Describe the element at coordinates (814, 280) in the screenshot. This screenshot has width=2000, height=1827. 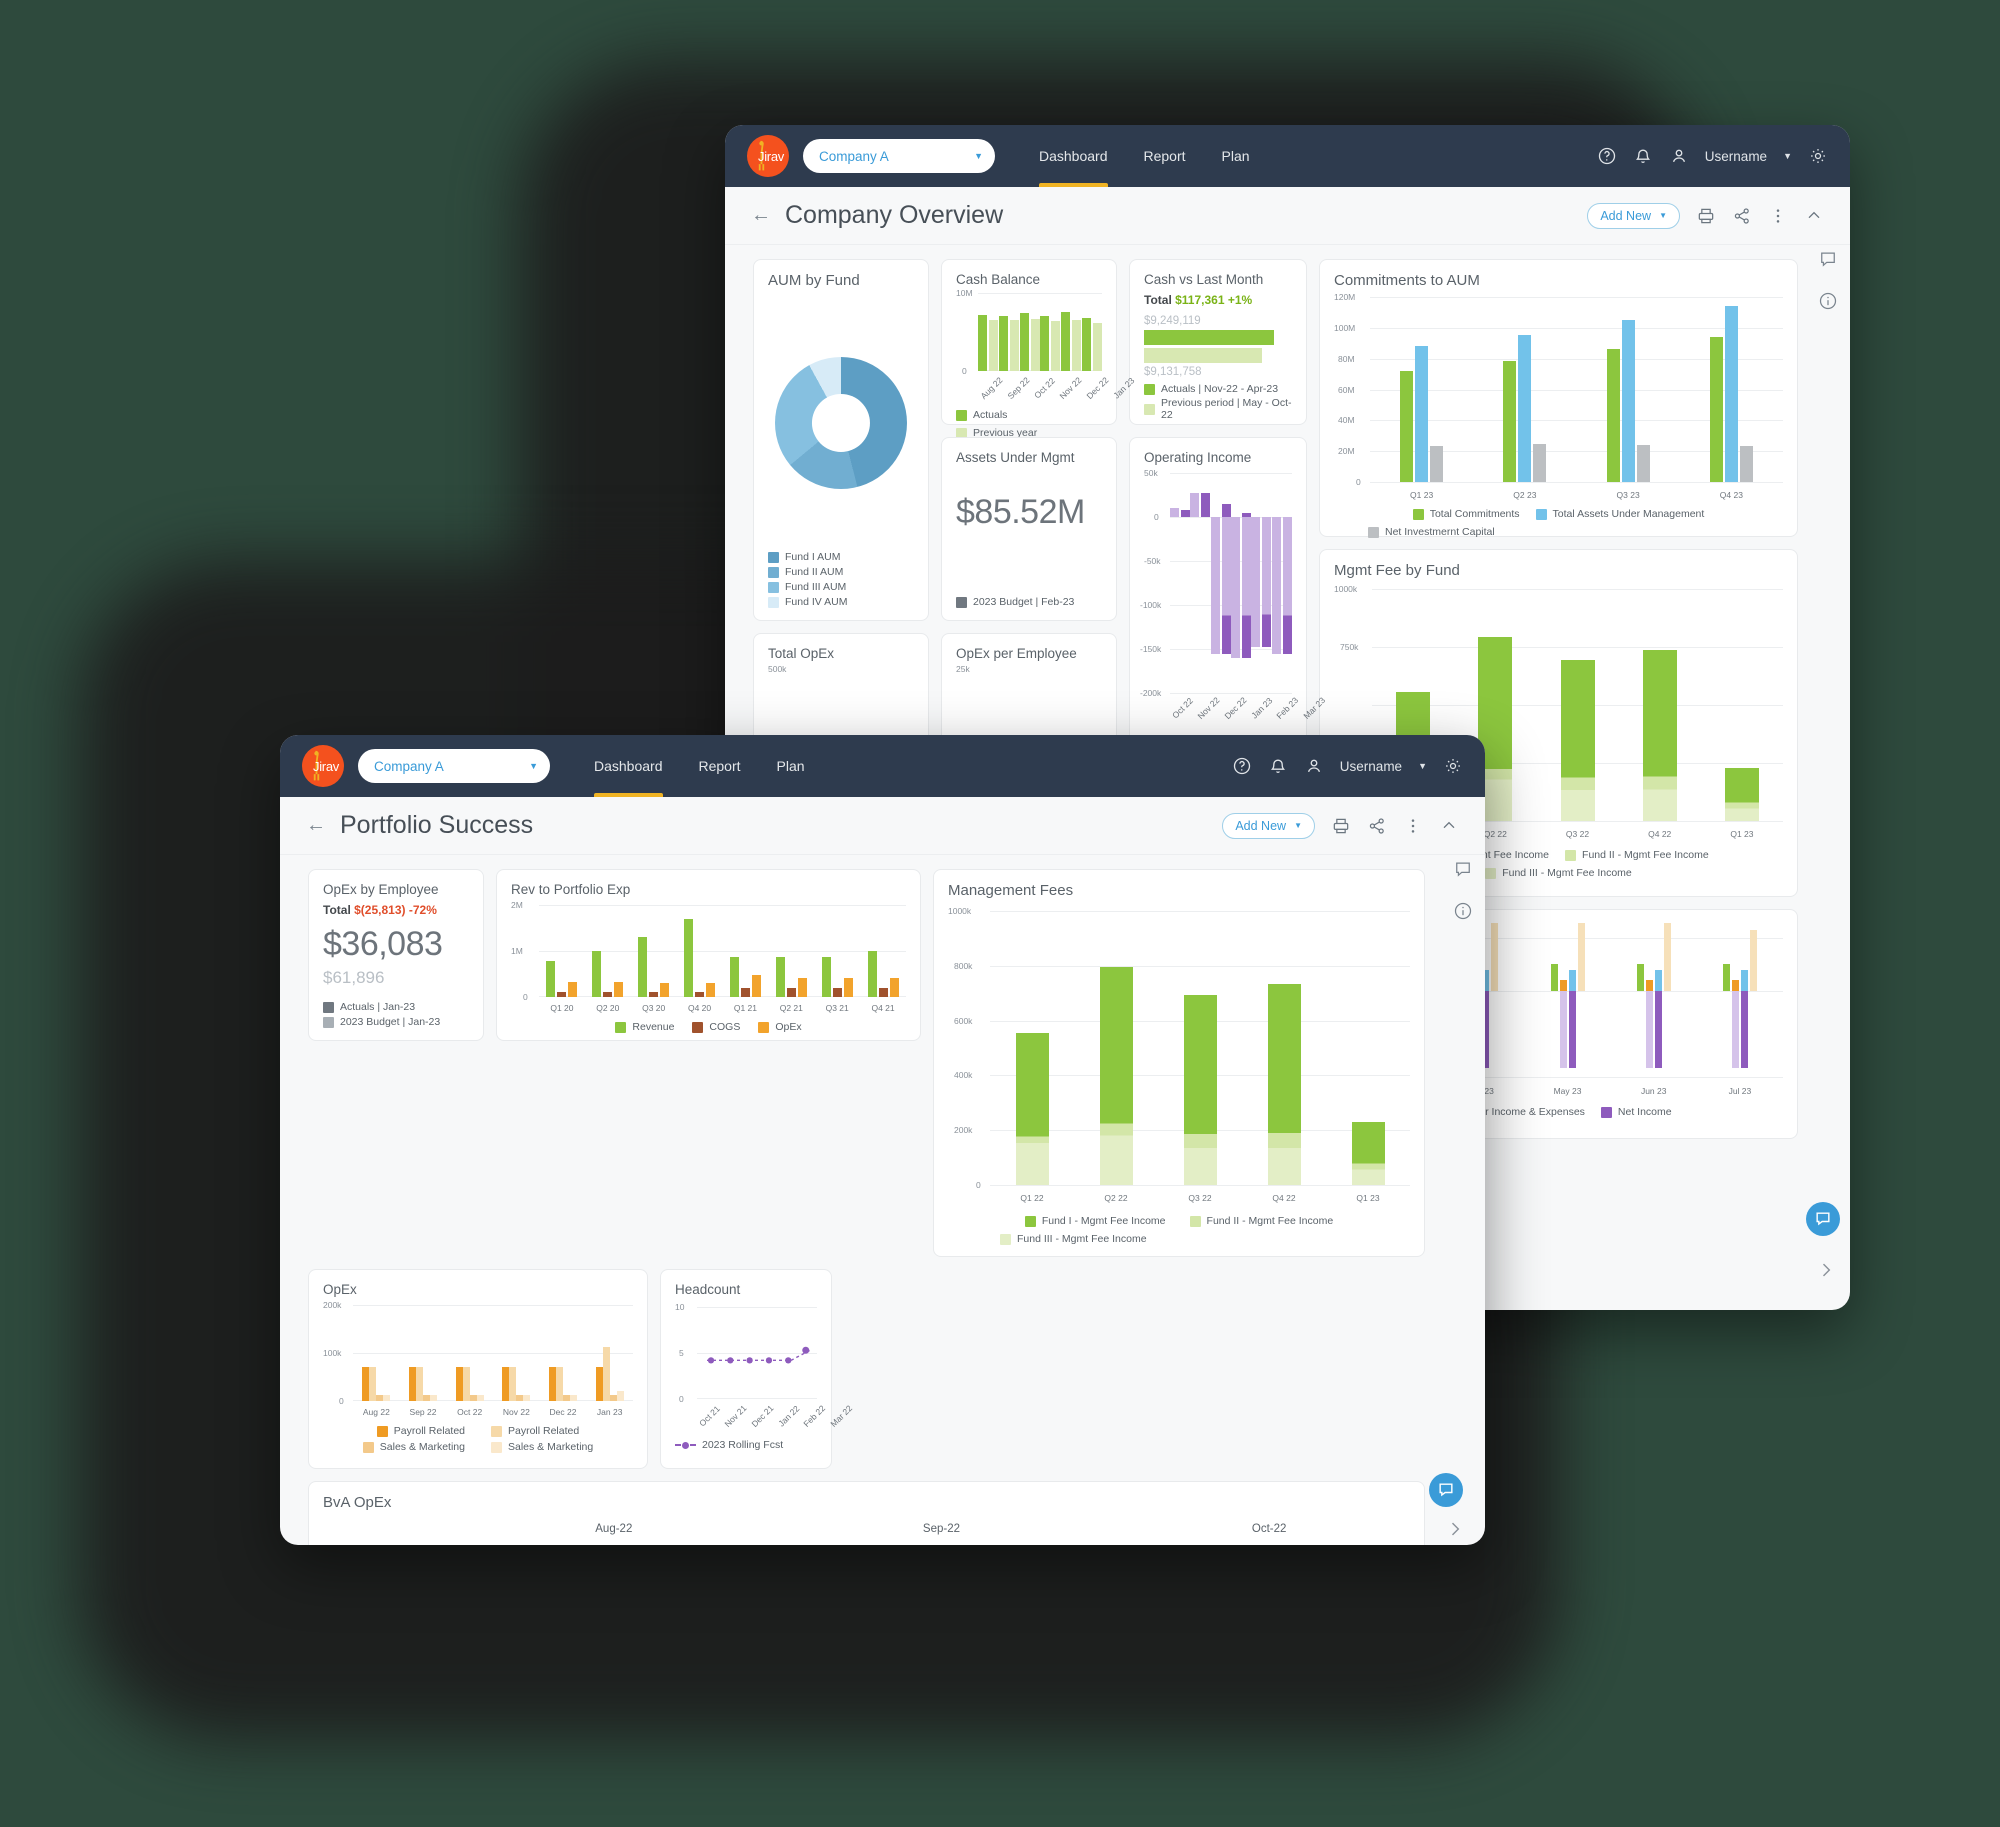
I see `card-title: AUM by Fund` at that location.